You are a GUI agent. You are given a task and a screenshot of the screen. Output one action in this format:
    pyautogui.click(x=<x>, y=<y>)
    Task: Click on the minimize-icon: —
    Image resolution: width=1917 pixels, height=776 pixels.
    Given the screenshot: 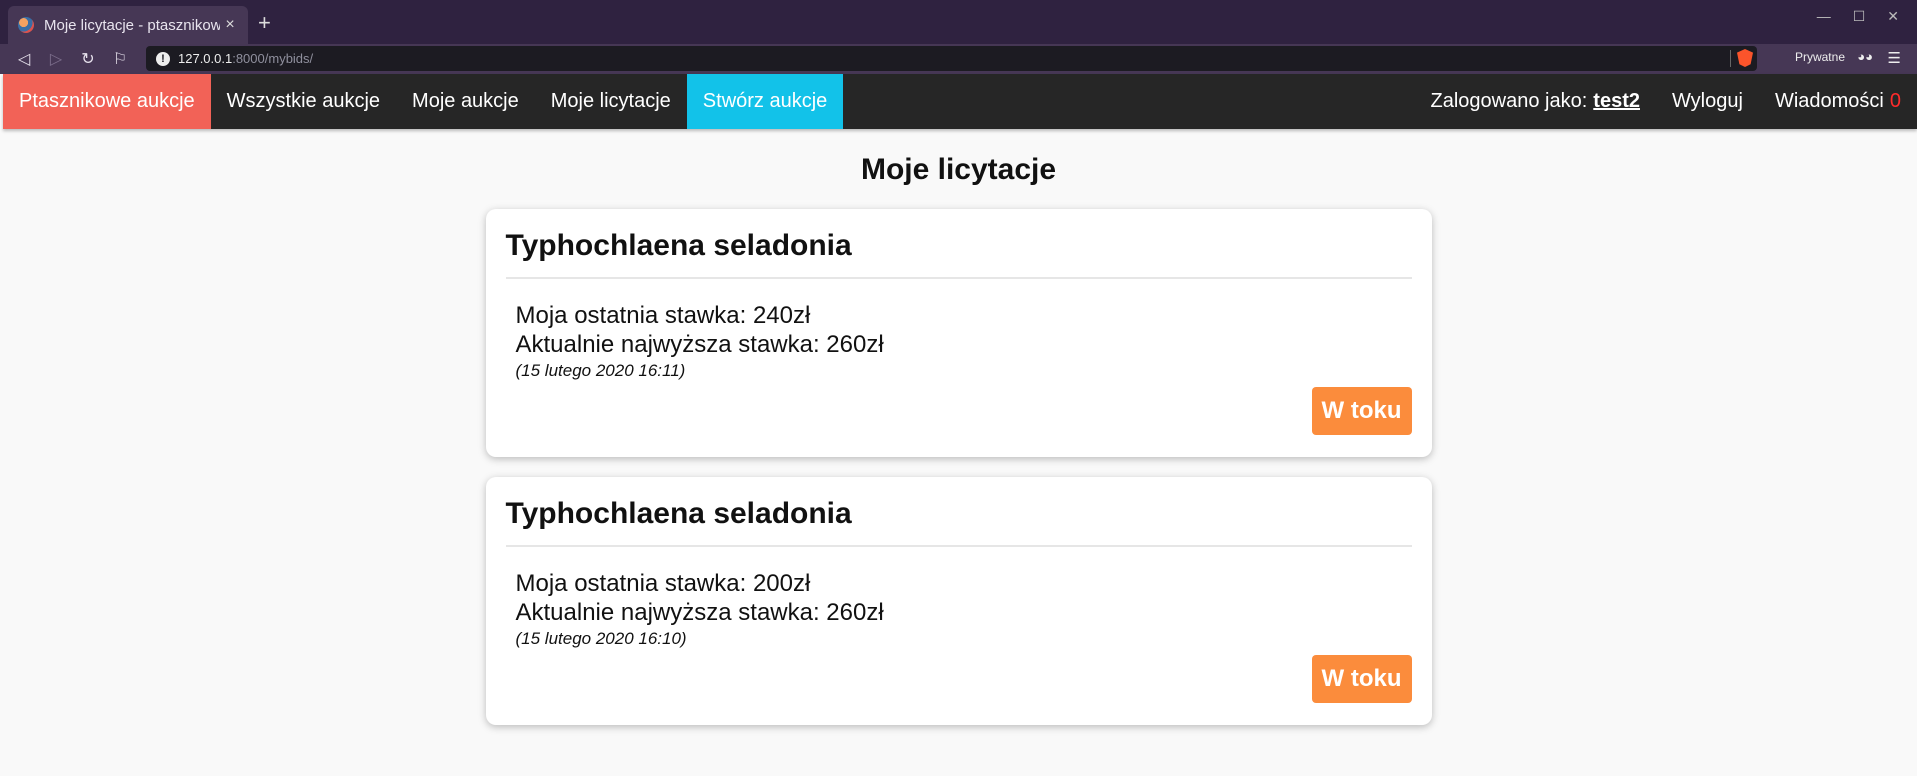 What is the action you would take?
    pyautogui.click(x=1824, y=16)
    